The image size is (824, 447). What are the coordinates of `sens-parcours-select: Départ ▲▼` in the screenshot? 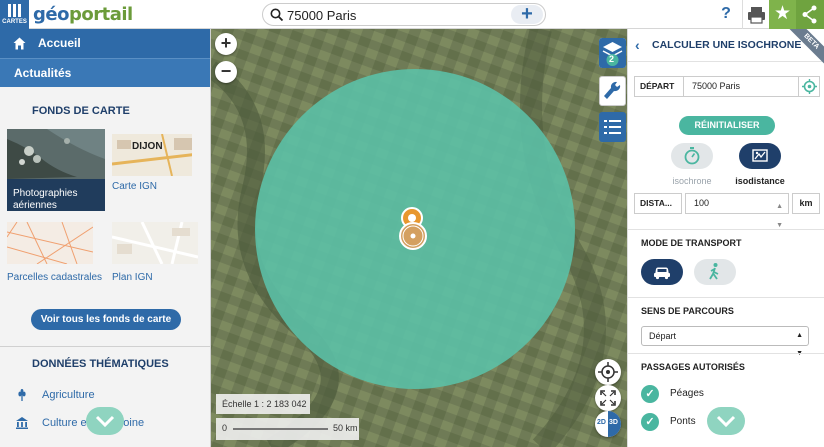 It's located at (725, 341).